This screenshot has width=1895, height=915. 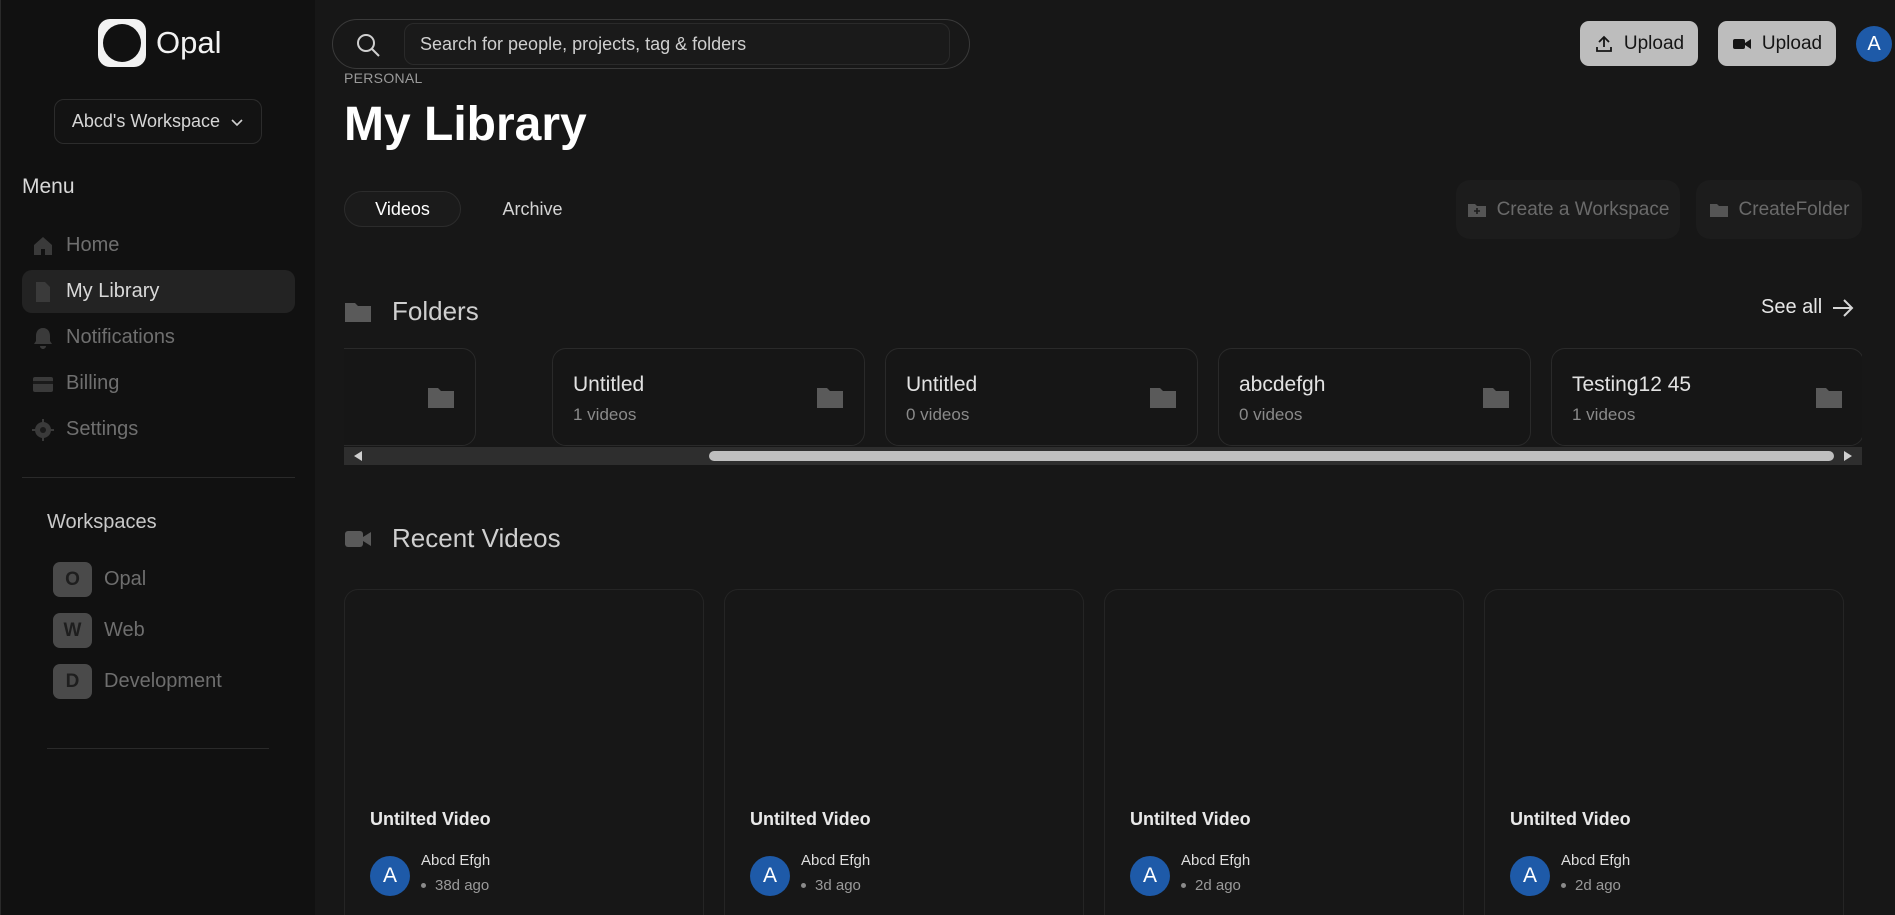 What do you see at coordinates (93, 383) in the screenshot?
I see `sidebar-item-label: Billing` at bounding box center [93, 383].